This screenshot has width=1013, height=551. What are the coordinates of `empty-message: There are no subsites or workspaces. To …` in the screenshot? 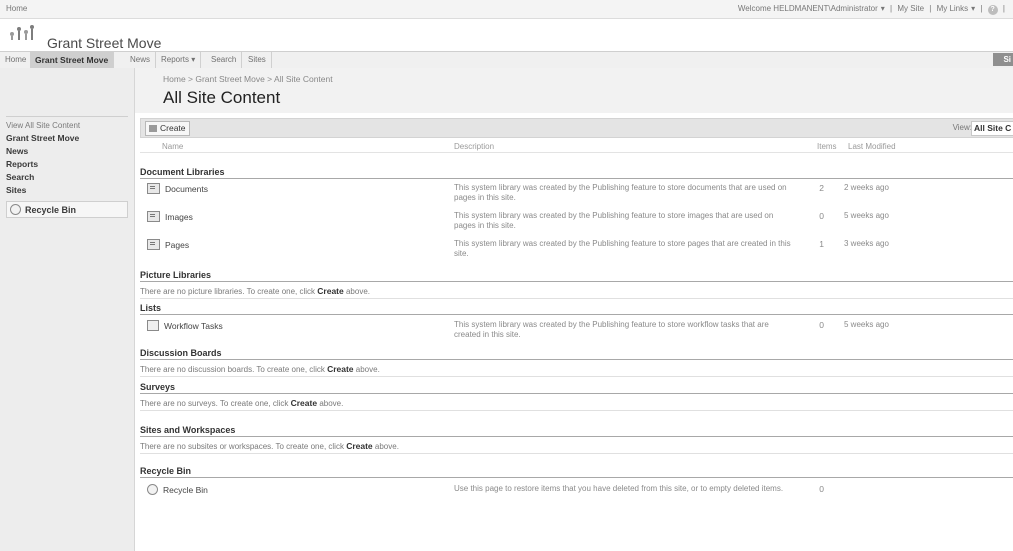 It's located at (576, 446).